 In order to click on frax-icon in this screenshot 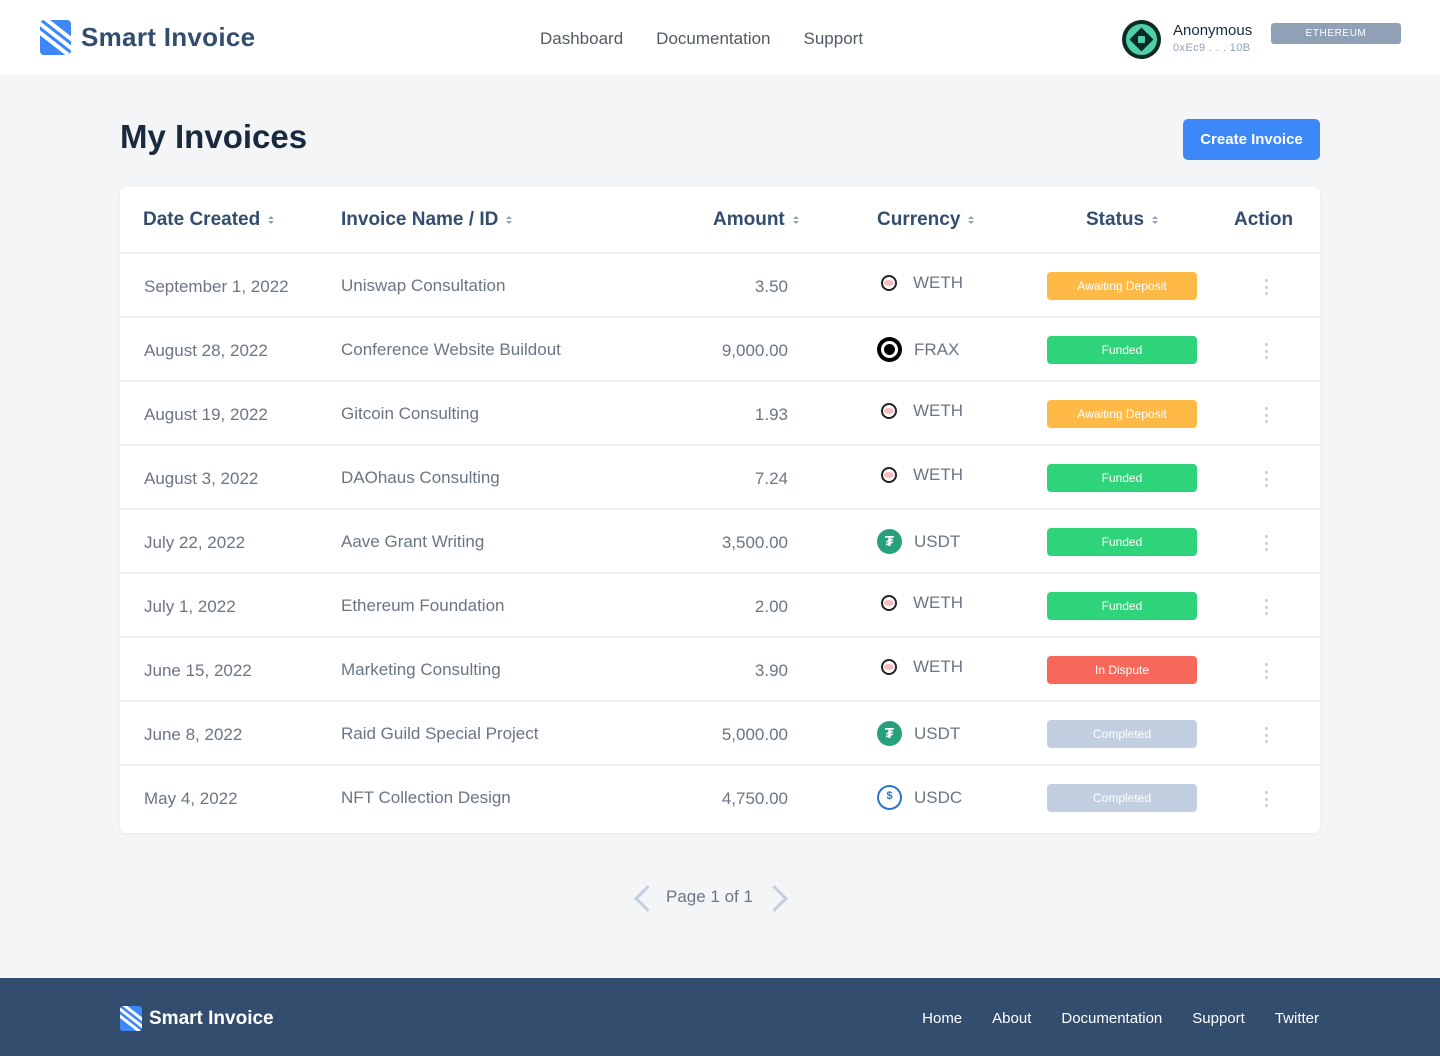, I will do `click(889, 349)`.